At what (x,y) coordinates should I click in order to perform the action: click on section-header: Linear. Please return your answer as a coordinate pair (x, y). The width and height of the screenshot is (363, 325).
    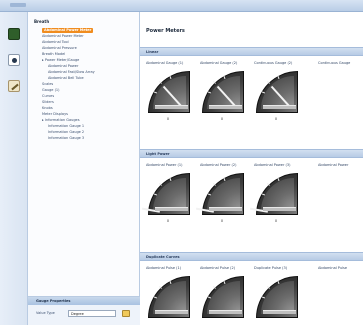
    Looking at the image, I should click on (251, 51).